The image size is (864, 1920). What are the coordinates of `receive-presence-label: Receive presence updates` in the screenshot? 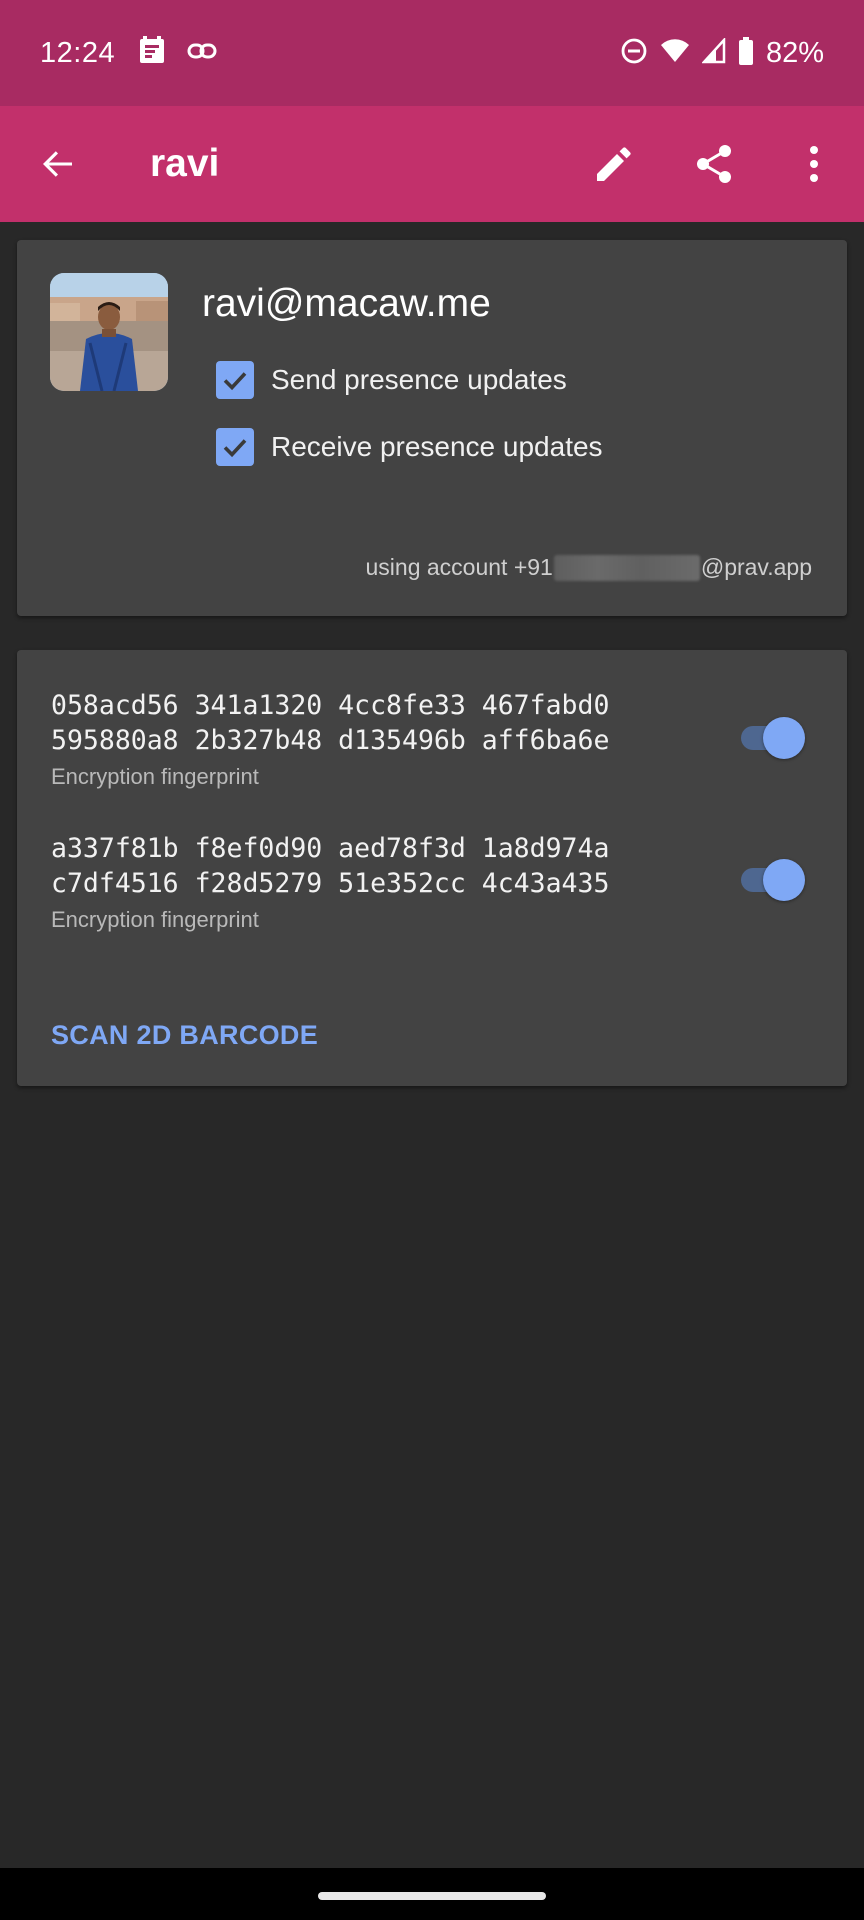 It's located at (437, 446).